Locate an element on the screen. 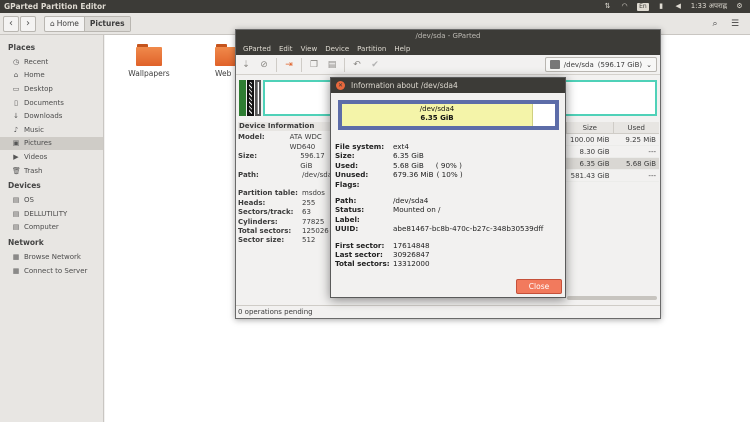 This screenshot has height=422, width=750. picture-icon: ▣ is located at coordinates (16, 143).